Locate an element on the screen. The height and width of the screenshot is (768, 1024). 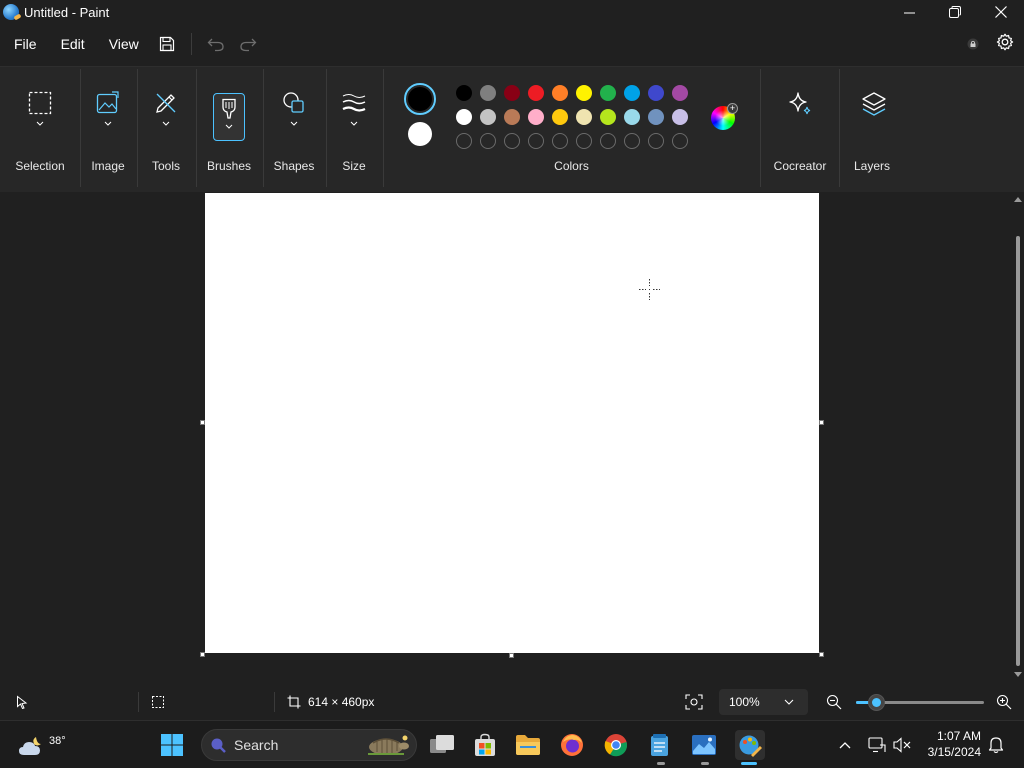
zoom-dropdown: 100% is located at coordinates (763, 702).